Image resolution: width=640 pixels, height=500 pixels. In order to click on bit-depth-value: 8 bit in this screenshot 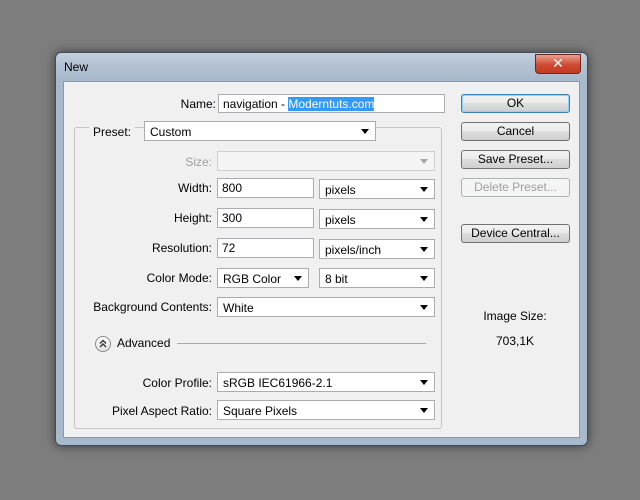, I will do `click(336, 279)`.